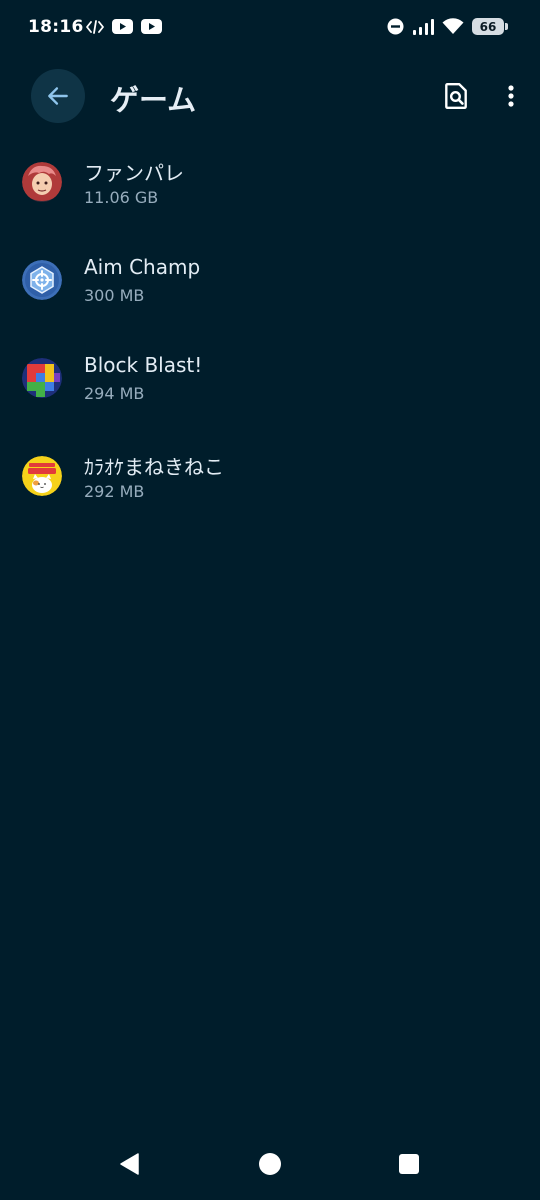 The image size is (540, 1200). Describe the element at coordinates (270, 491) in the screenshot. I see `list-item-karaoke-maneki-neko: ｶﾗｵｹまねきねこ 292 MB` at that location.